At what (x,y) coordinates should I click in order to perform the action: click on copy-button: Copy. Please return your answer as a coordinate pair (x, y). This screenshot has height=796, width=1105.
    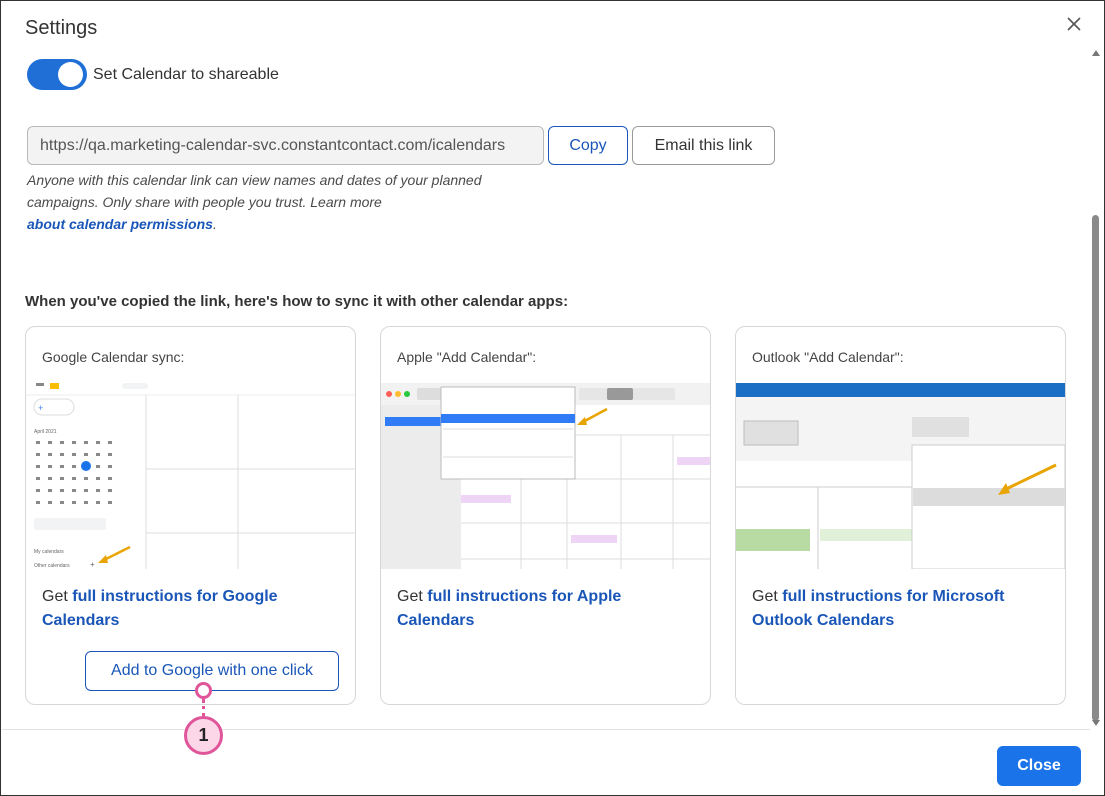
    Looking at the image, I should click on (588, 145).